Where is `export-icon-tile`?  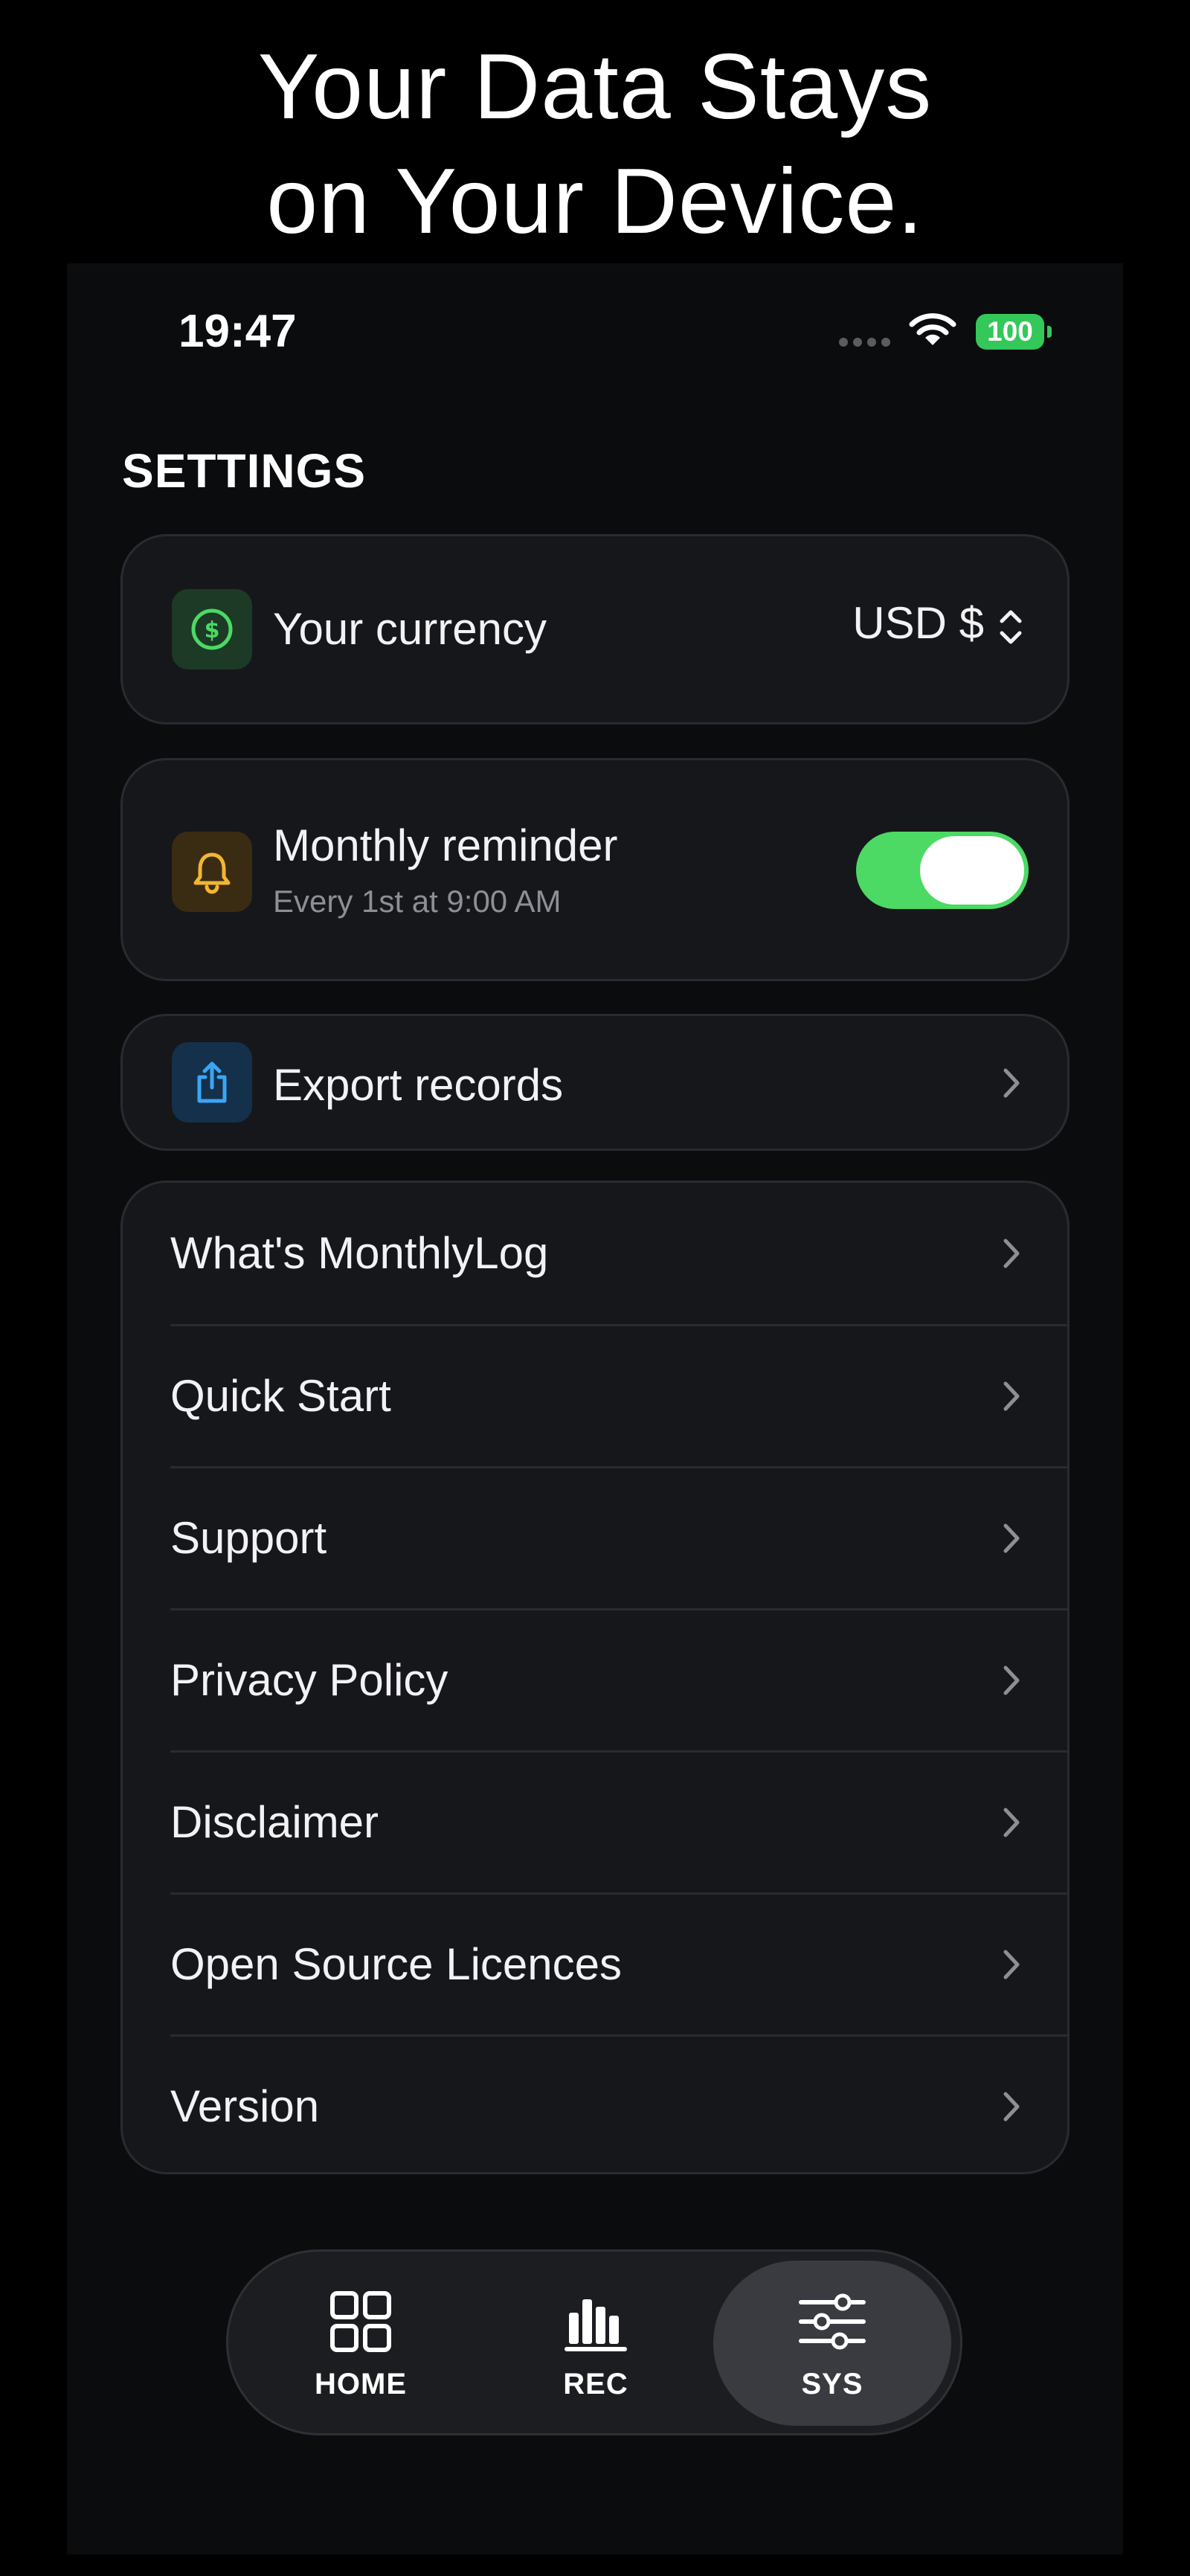 export-icon-tile is located at coordinates (212, 1082).